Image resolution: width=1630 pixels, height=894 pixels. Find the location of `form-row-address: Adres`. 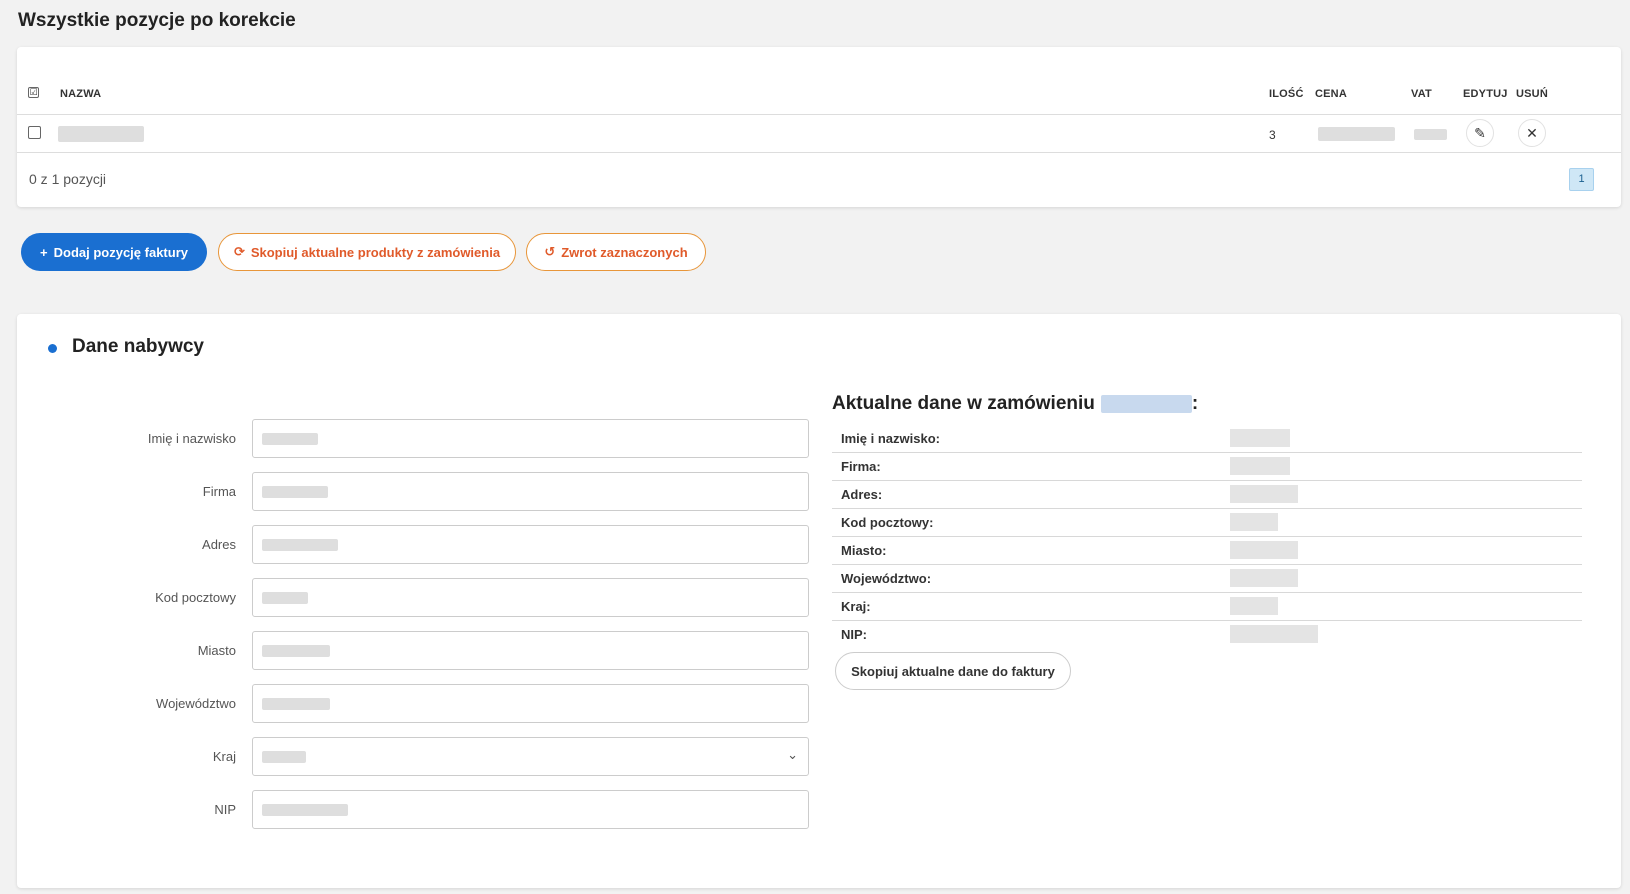

form-row-address: Adres is located at coordinates (422, 544).